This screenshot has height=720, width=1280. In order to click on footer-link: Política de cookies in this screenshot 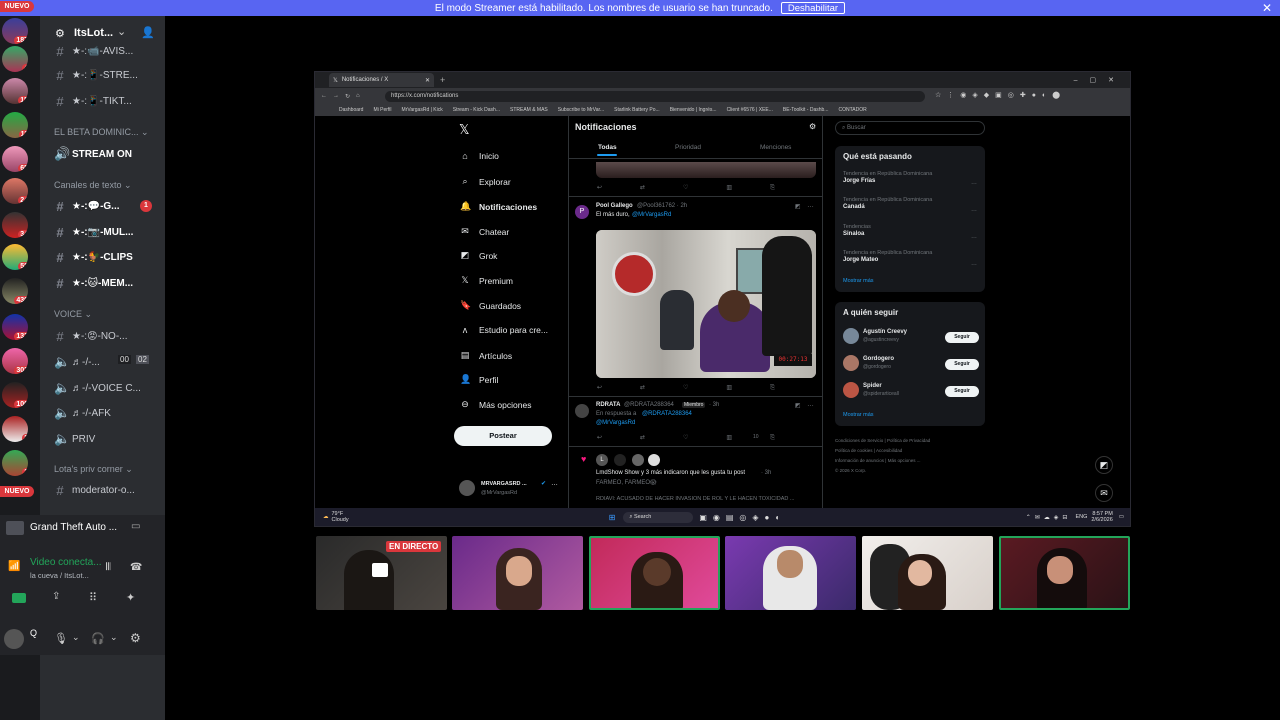, I will do `click(854, 450)`.